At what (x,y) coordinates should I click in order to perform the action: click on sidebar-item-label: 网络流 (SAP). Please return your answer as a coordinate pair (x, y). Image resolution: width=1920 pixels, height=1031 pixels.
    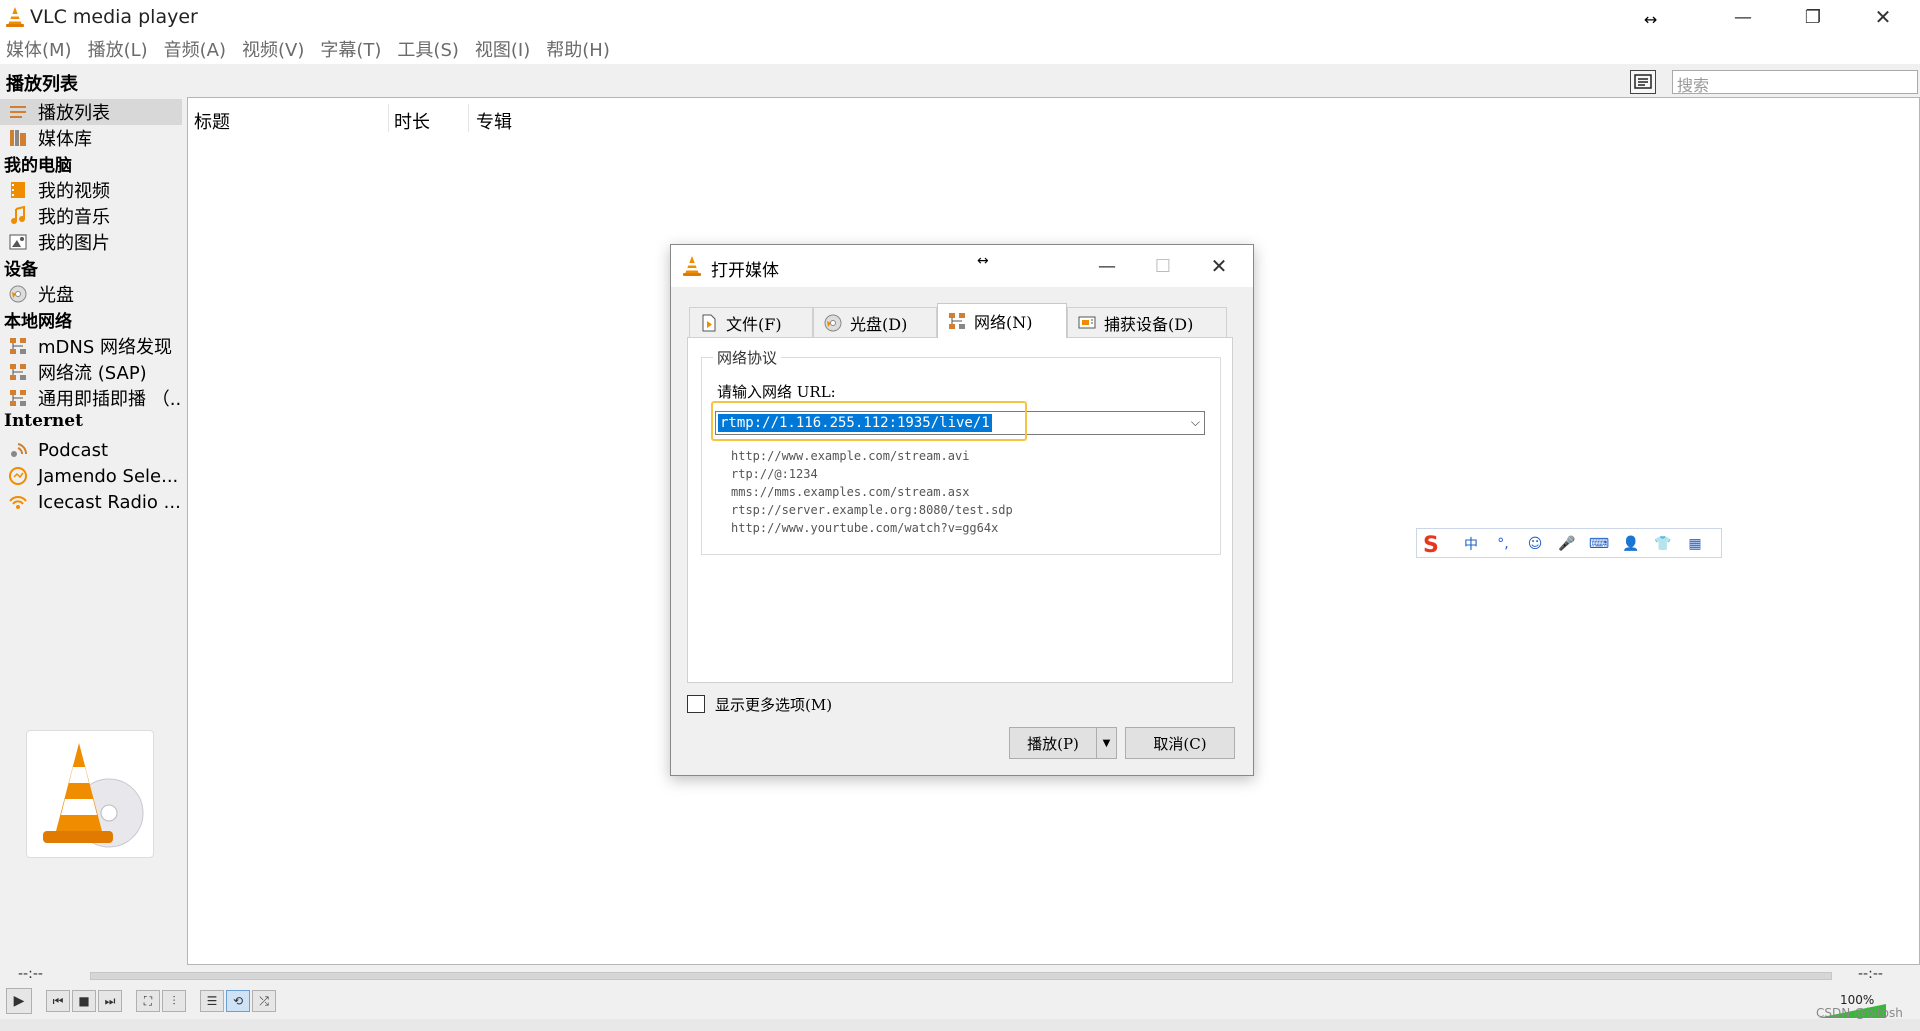
    Looking at the image, I should click on (92, 373).